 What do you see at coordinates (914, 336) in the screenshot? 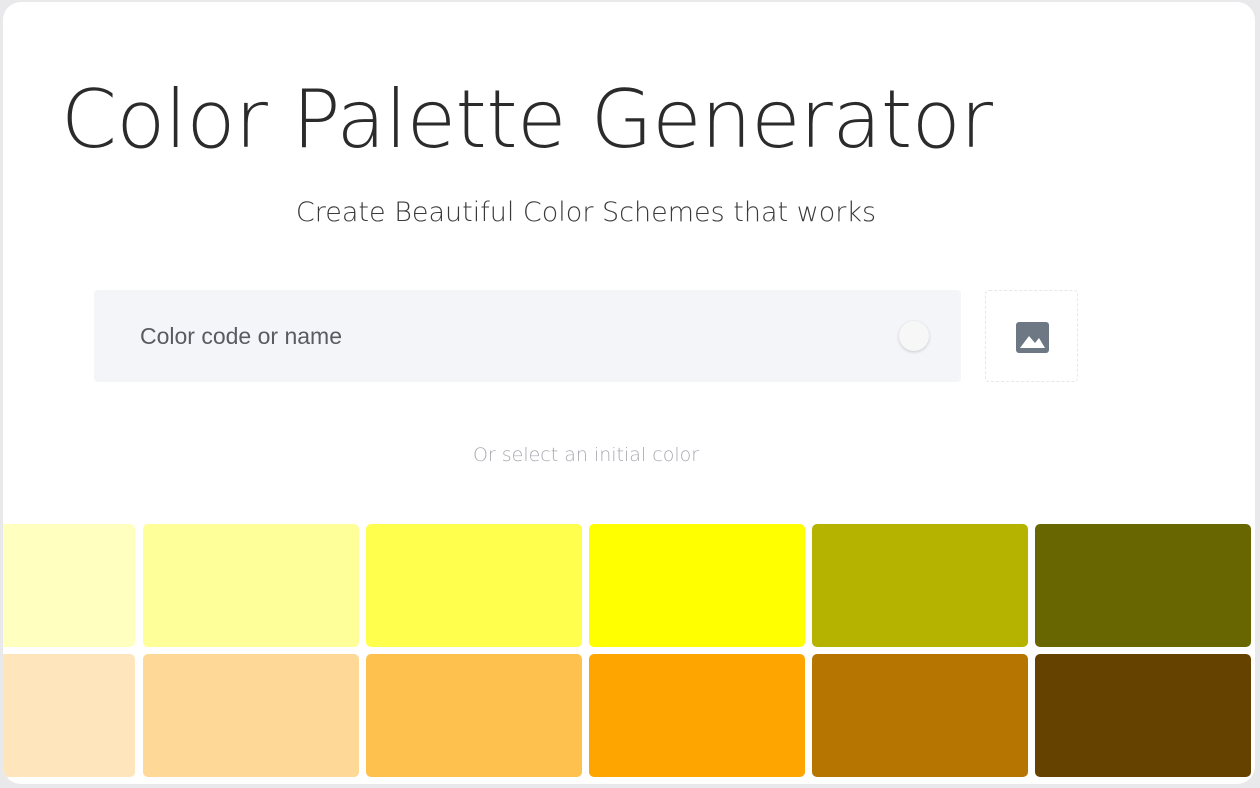
I see `color-preview-dot` at bounding box center [914, 336].